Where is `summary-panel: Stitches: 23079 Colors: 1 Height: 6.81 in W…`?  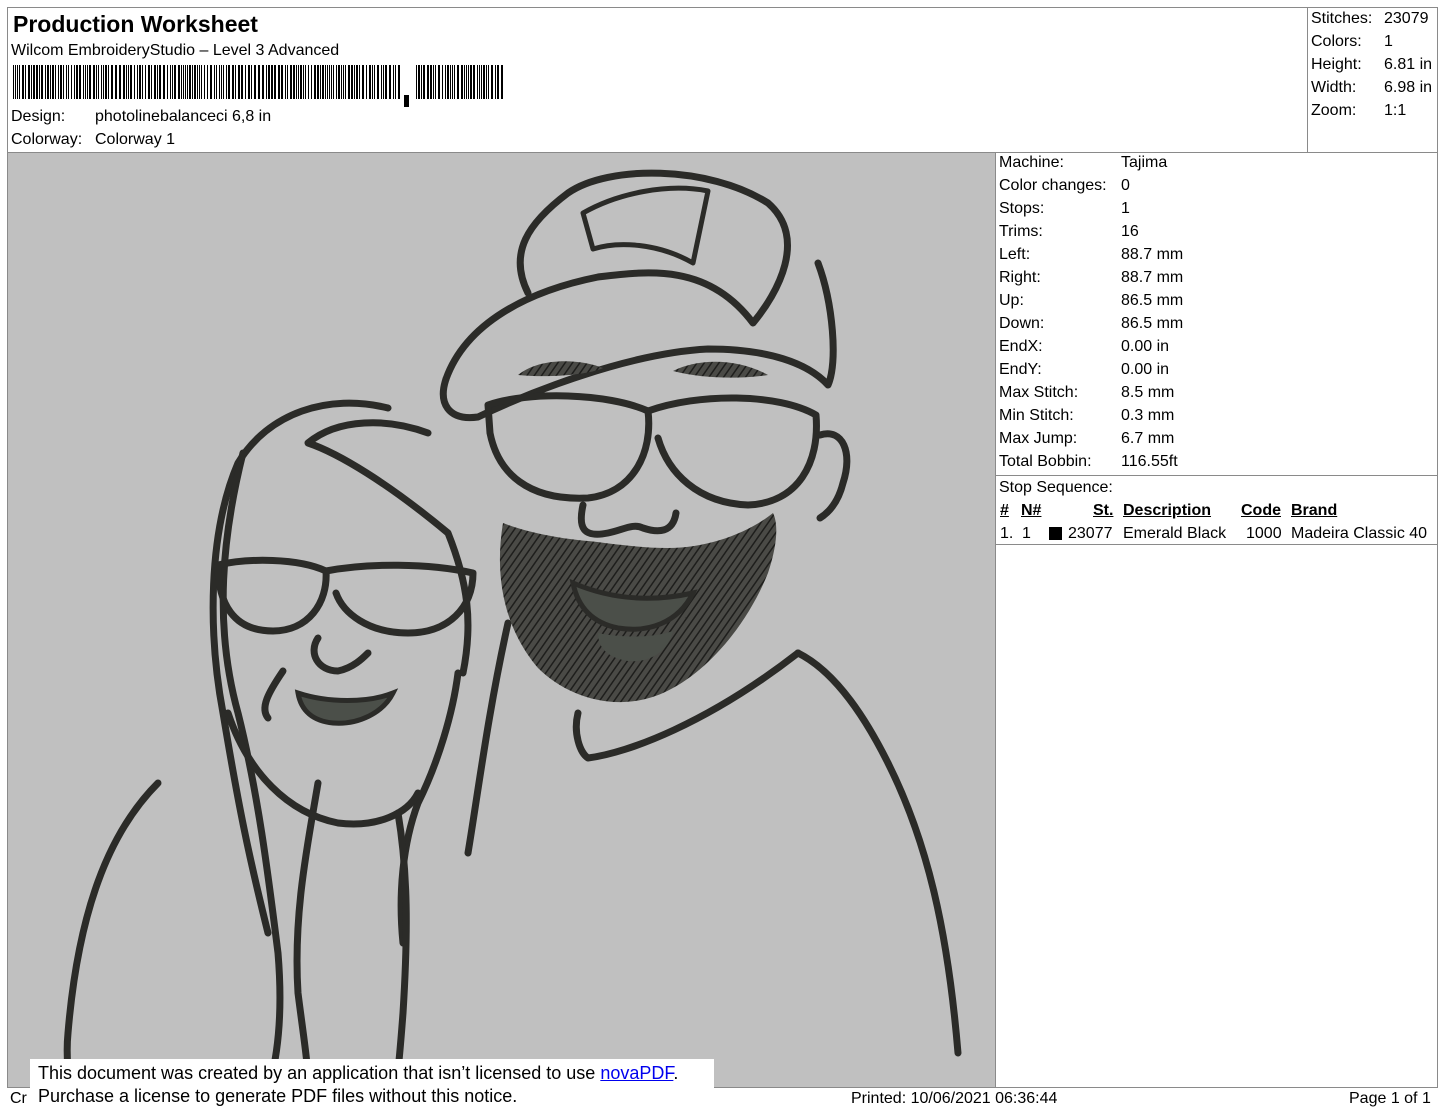 summary-panel: Stitches: 23079 Colors: 1 Height: 6.81 in W… is located at coordinates (1372, 80).